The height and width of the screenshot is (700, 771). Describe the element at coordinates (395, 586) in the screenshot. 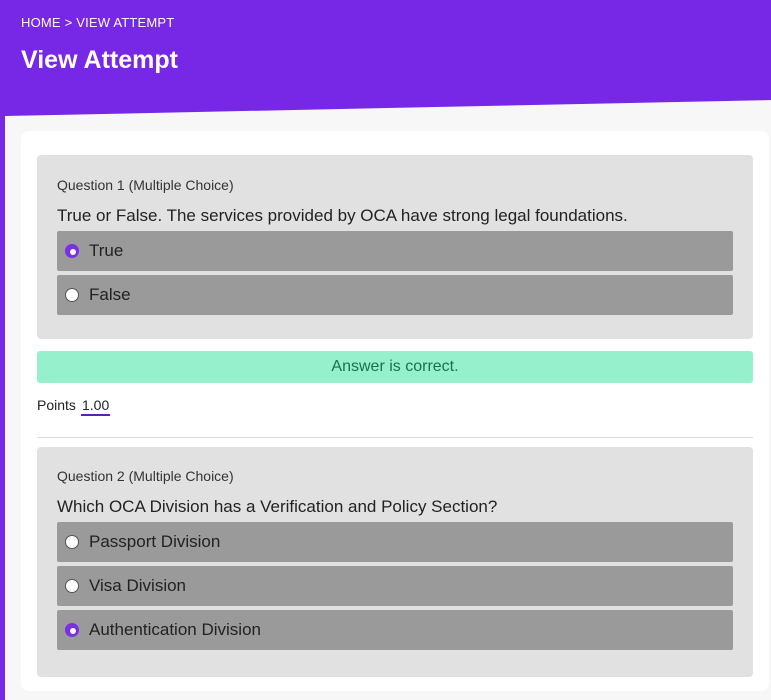

I see `question-2-option-visa: Visa Division` at that location.